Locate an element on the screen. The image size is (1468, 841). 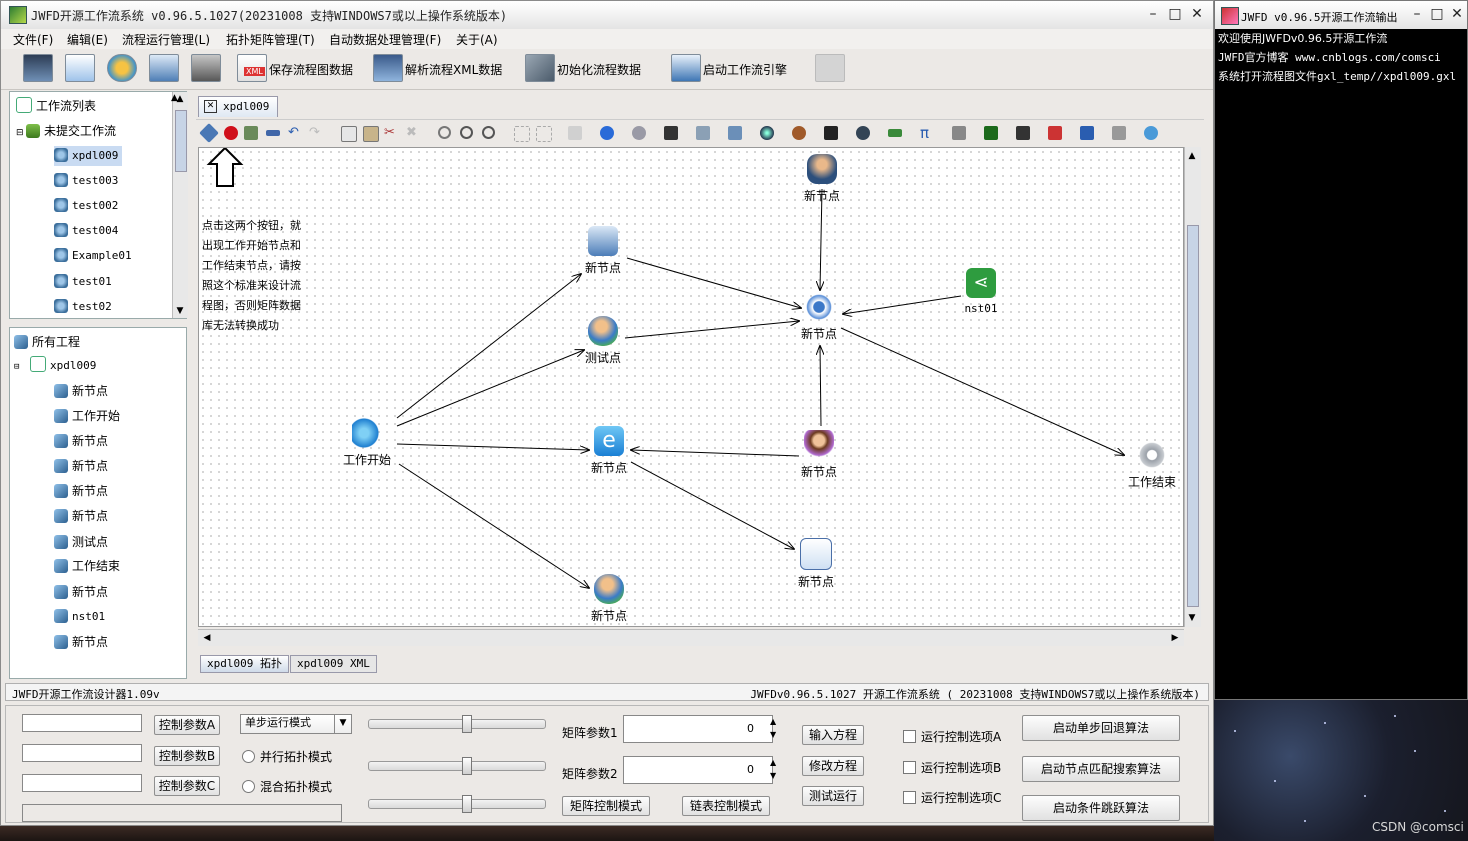
zoom-in-icon is located at coordinates (466, 132).